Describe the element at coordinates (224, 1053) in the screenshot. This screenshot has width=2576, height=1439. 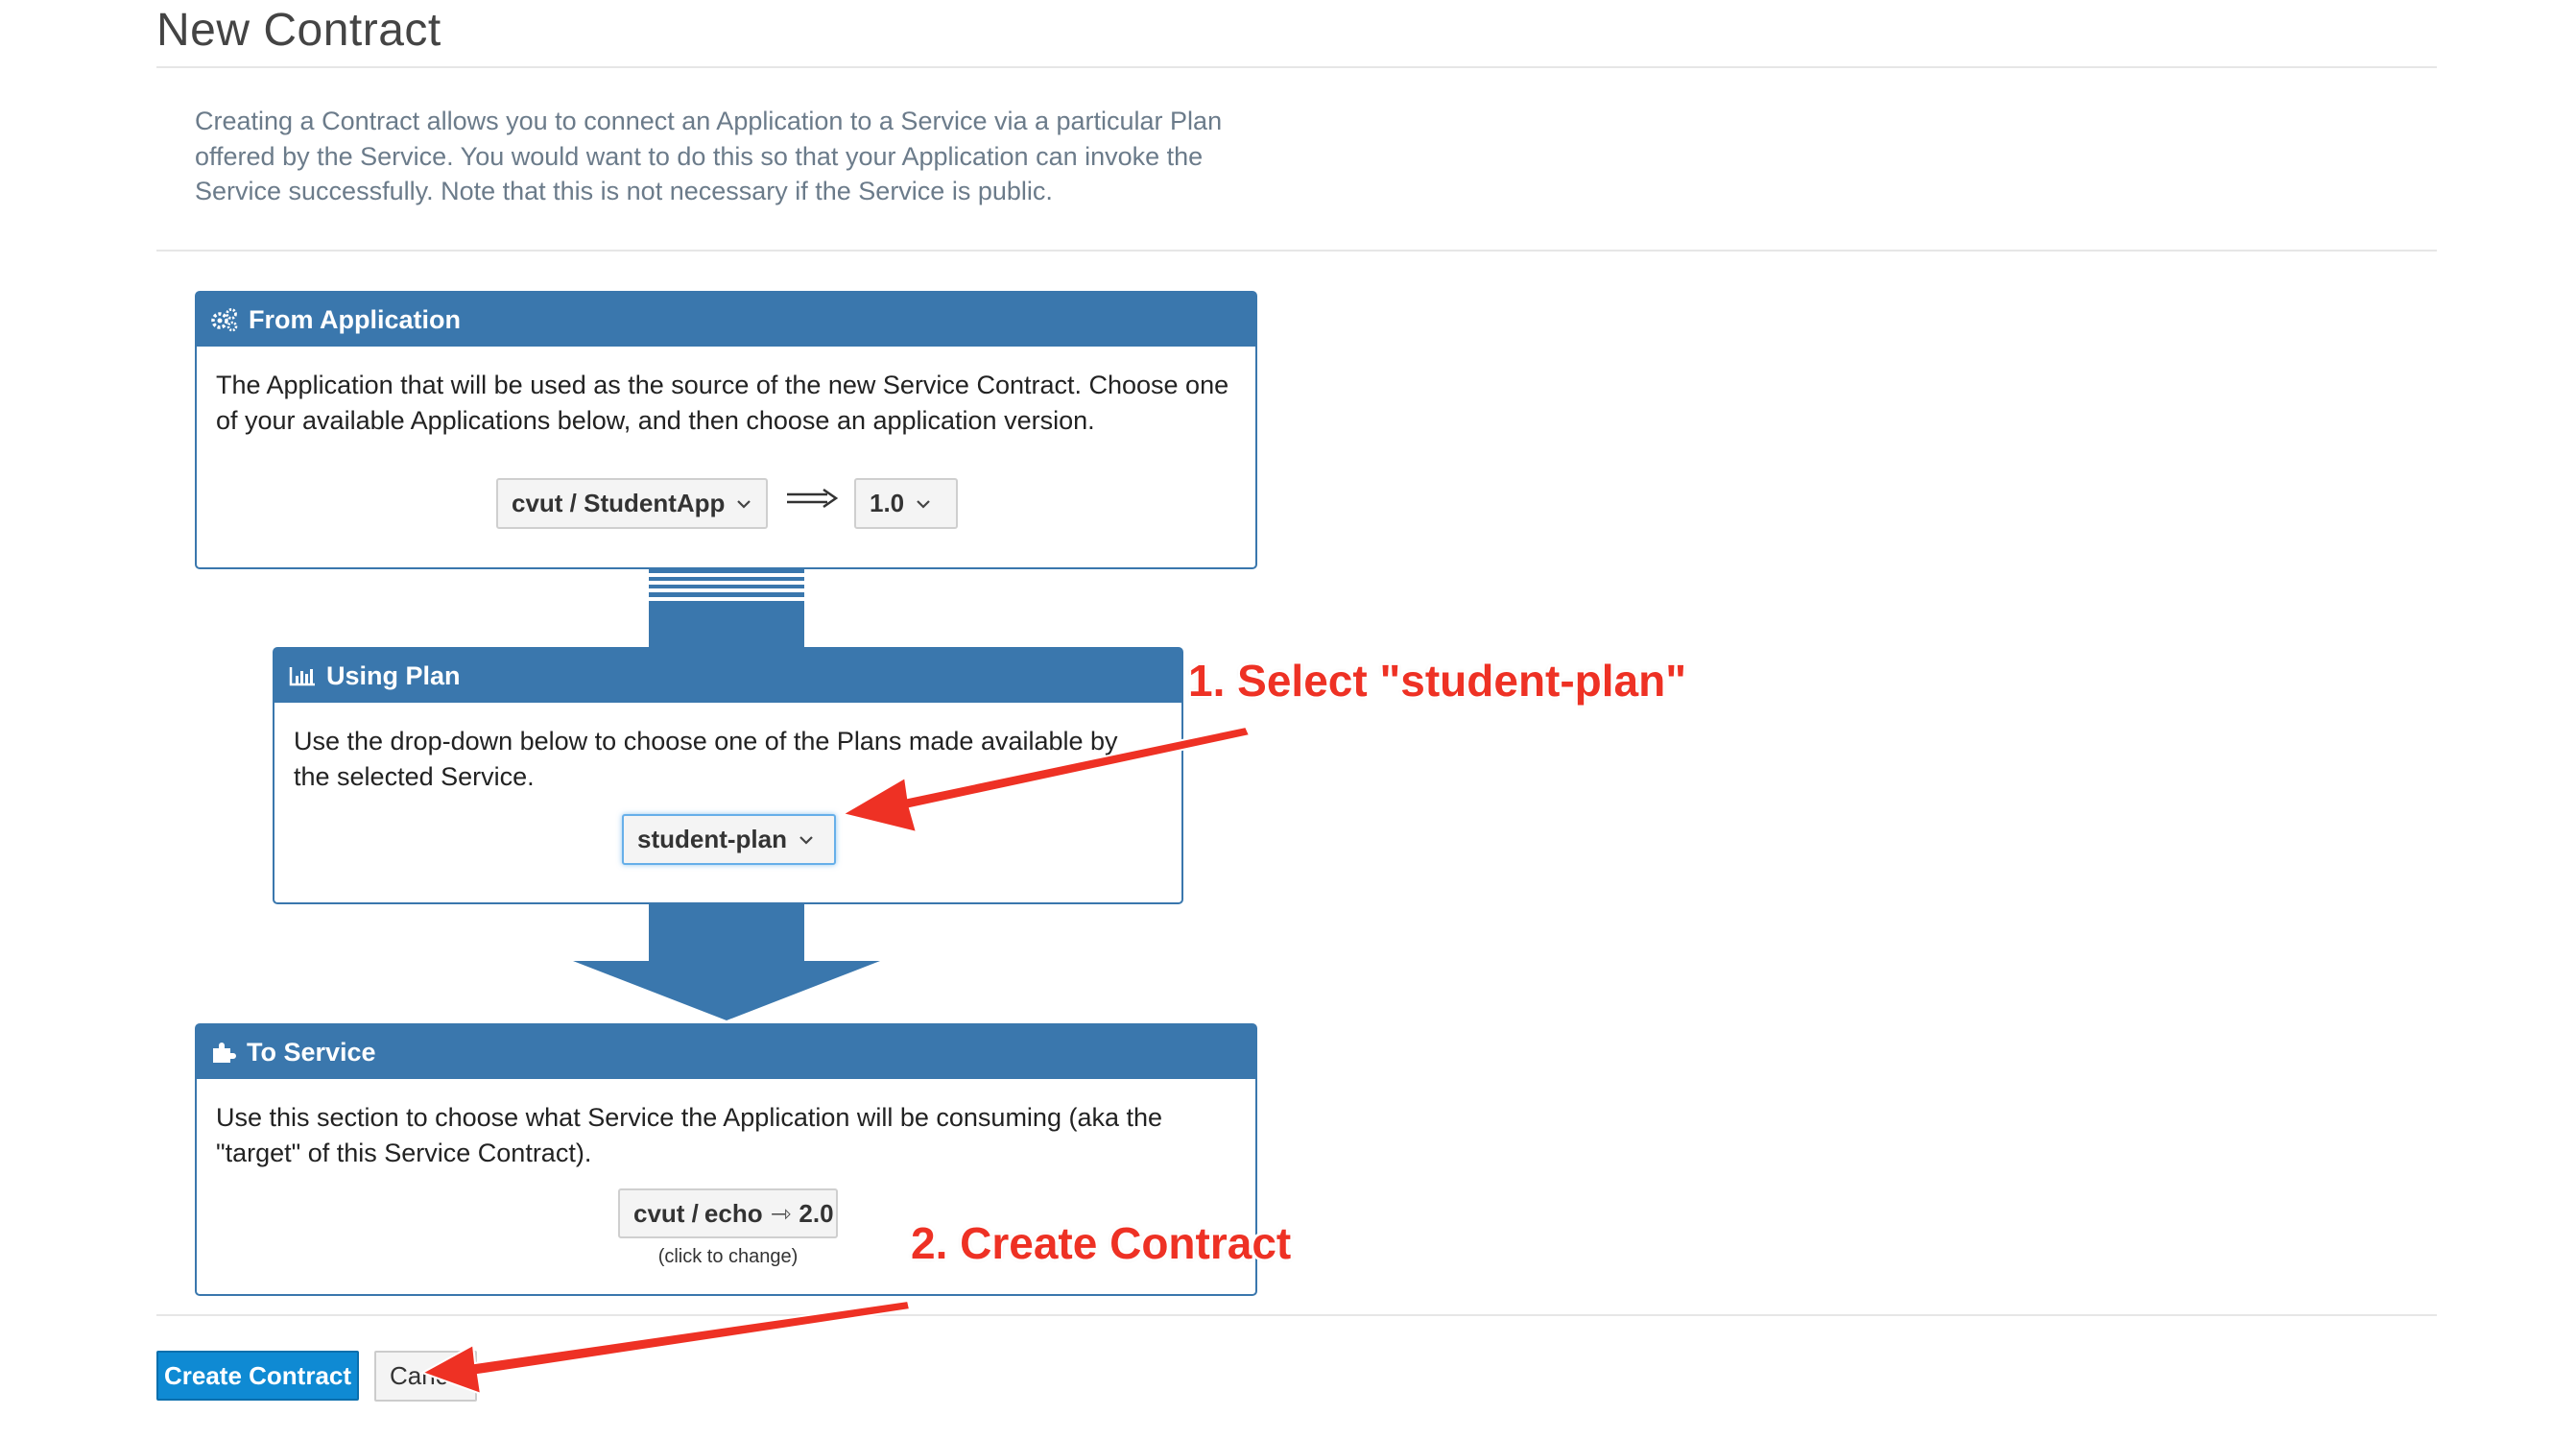
I see `puzzle-icon` at that location.